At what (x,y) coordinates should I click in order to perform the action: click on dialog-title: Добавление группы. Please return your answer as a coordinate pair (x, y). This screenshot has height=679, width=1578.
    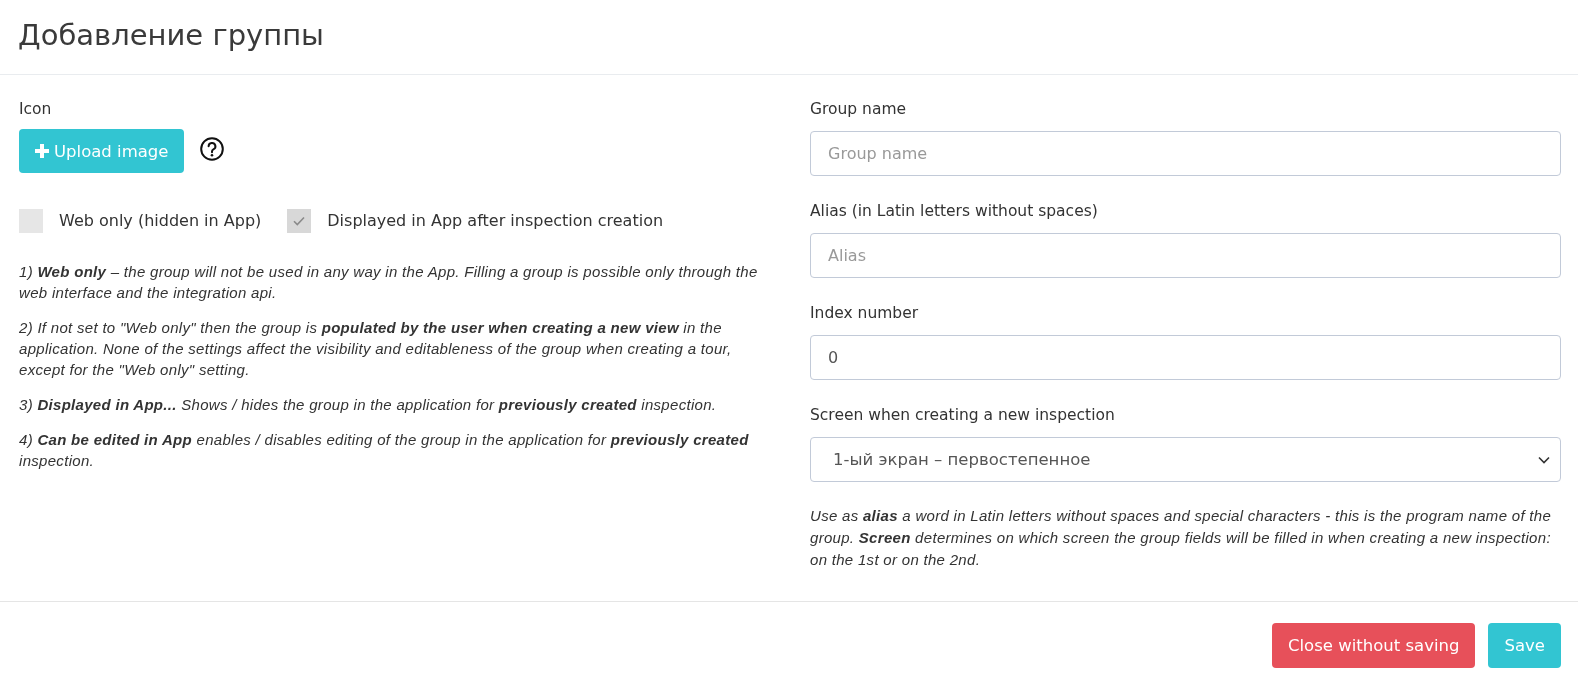
    Looking at the image, I should click on (171, 37).